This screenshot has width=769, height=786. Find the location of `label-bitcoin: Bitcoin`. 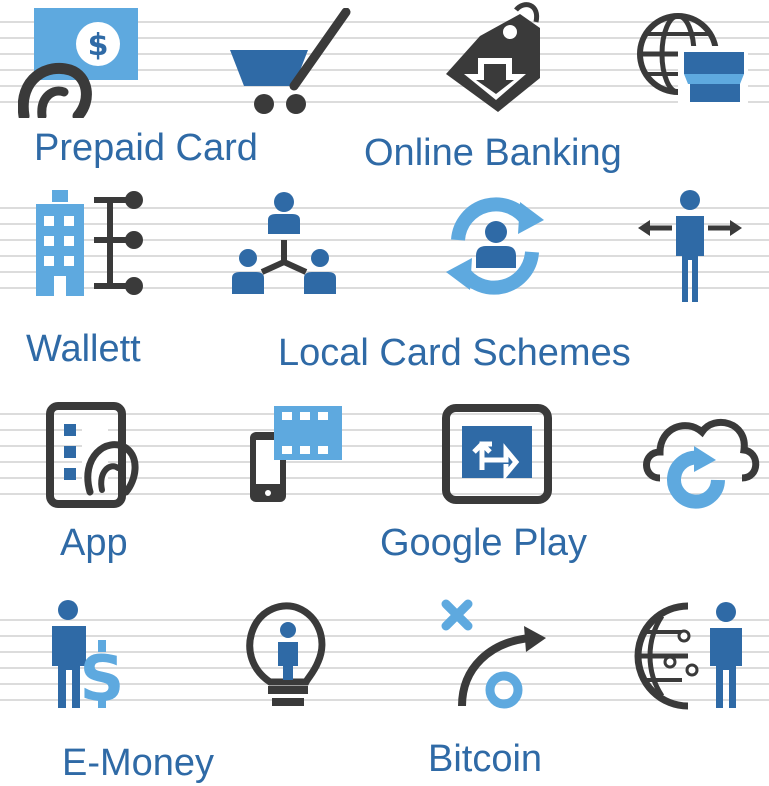

label-bitcoin: Bitcoin is located at coordinates (485, 759).